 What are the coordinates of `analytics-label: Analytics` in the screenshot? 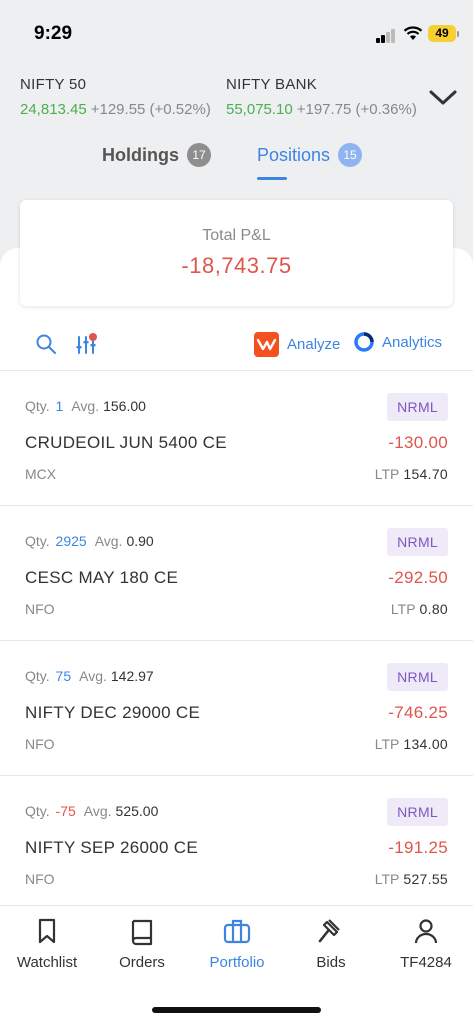 It's located at (412, 342).